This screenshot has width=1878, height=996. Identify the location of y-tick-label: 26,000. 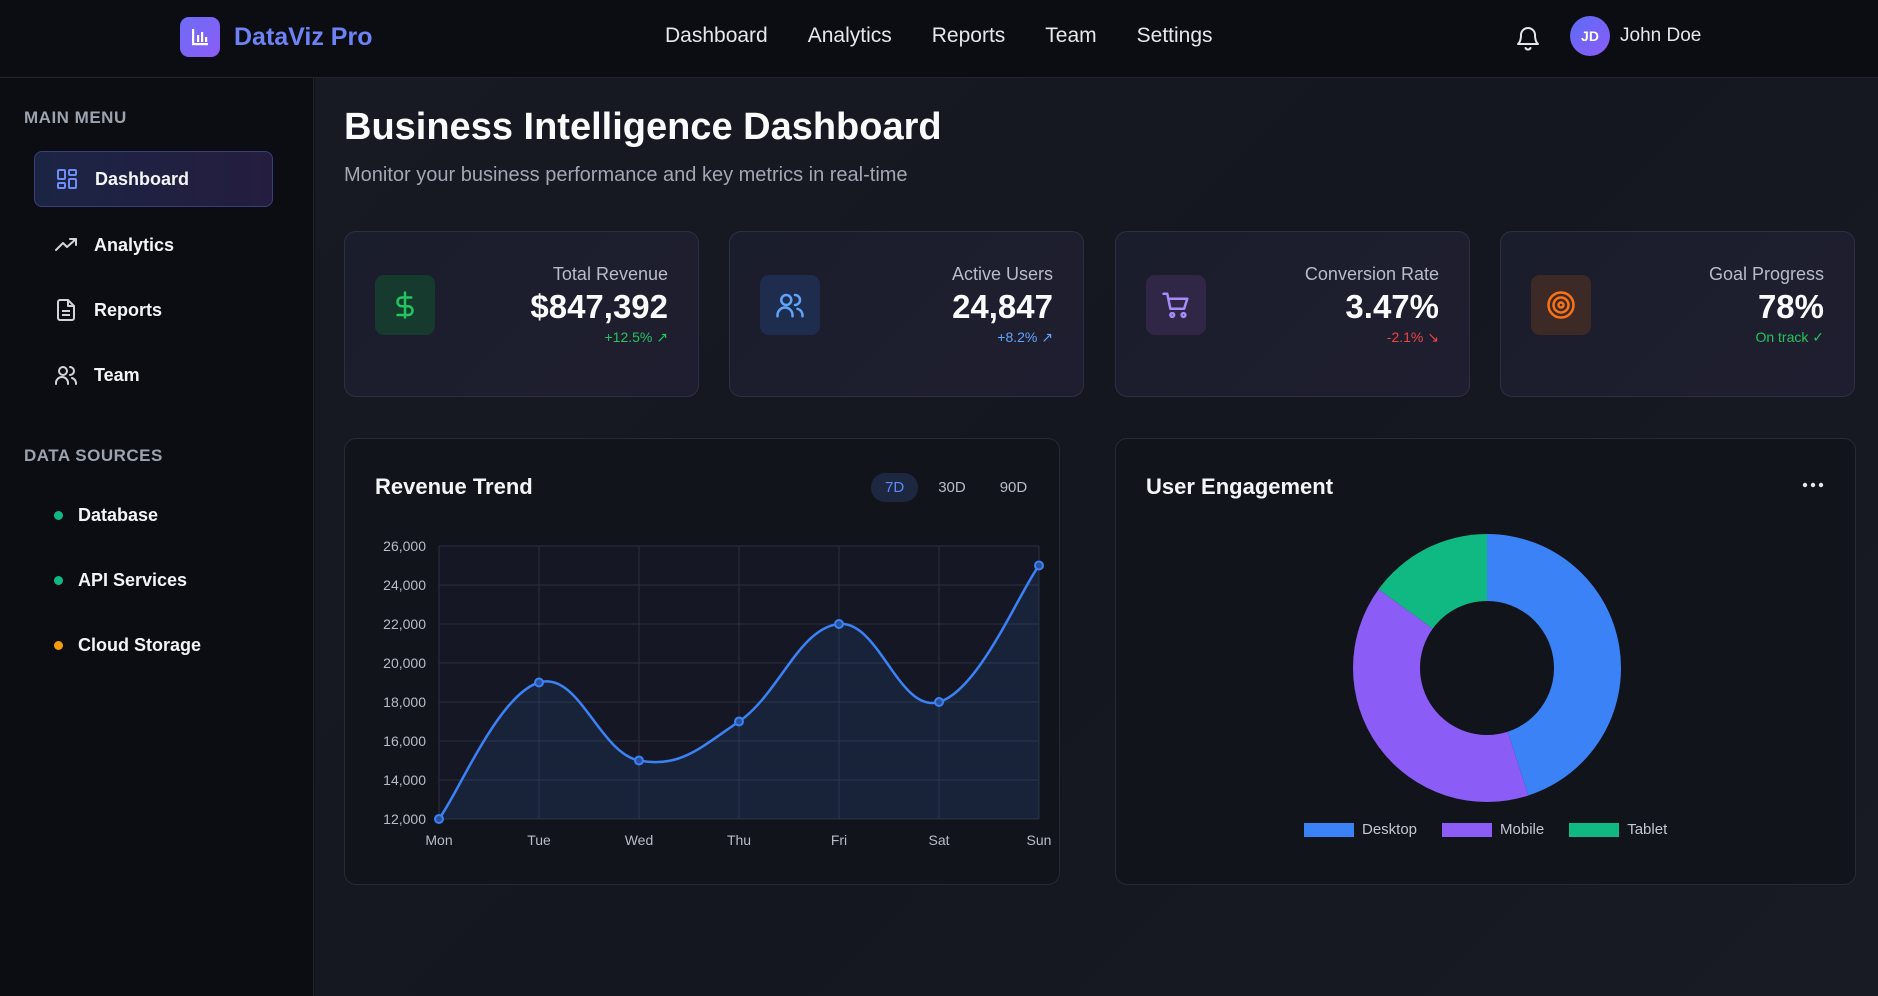
(404, 546).